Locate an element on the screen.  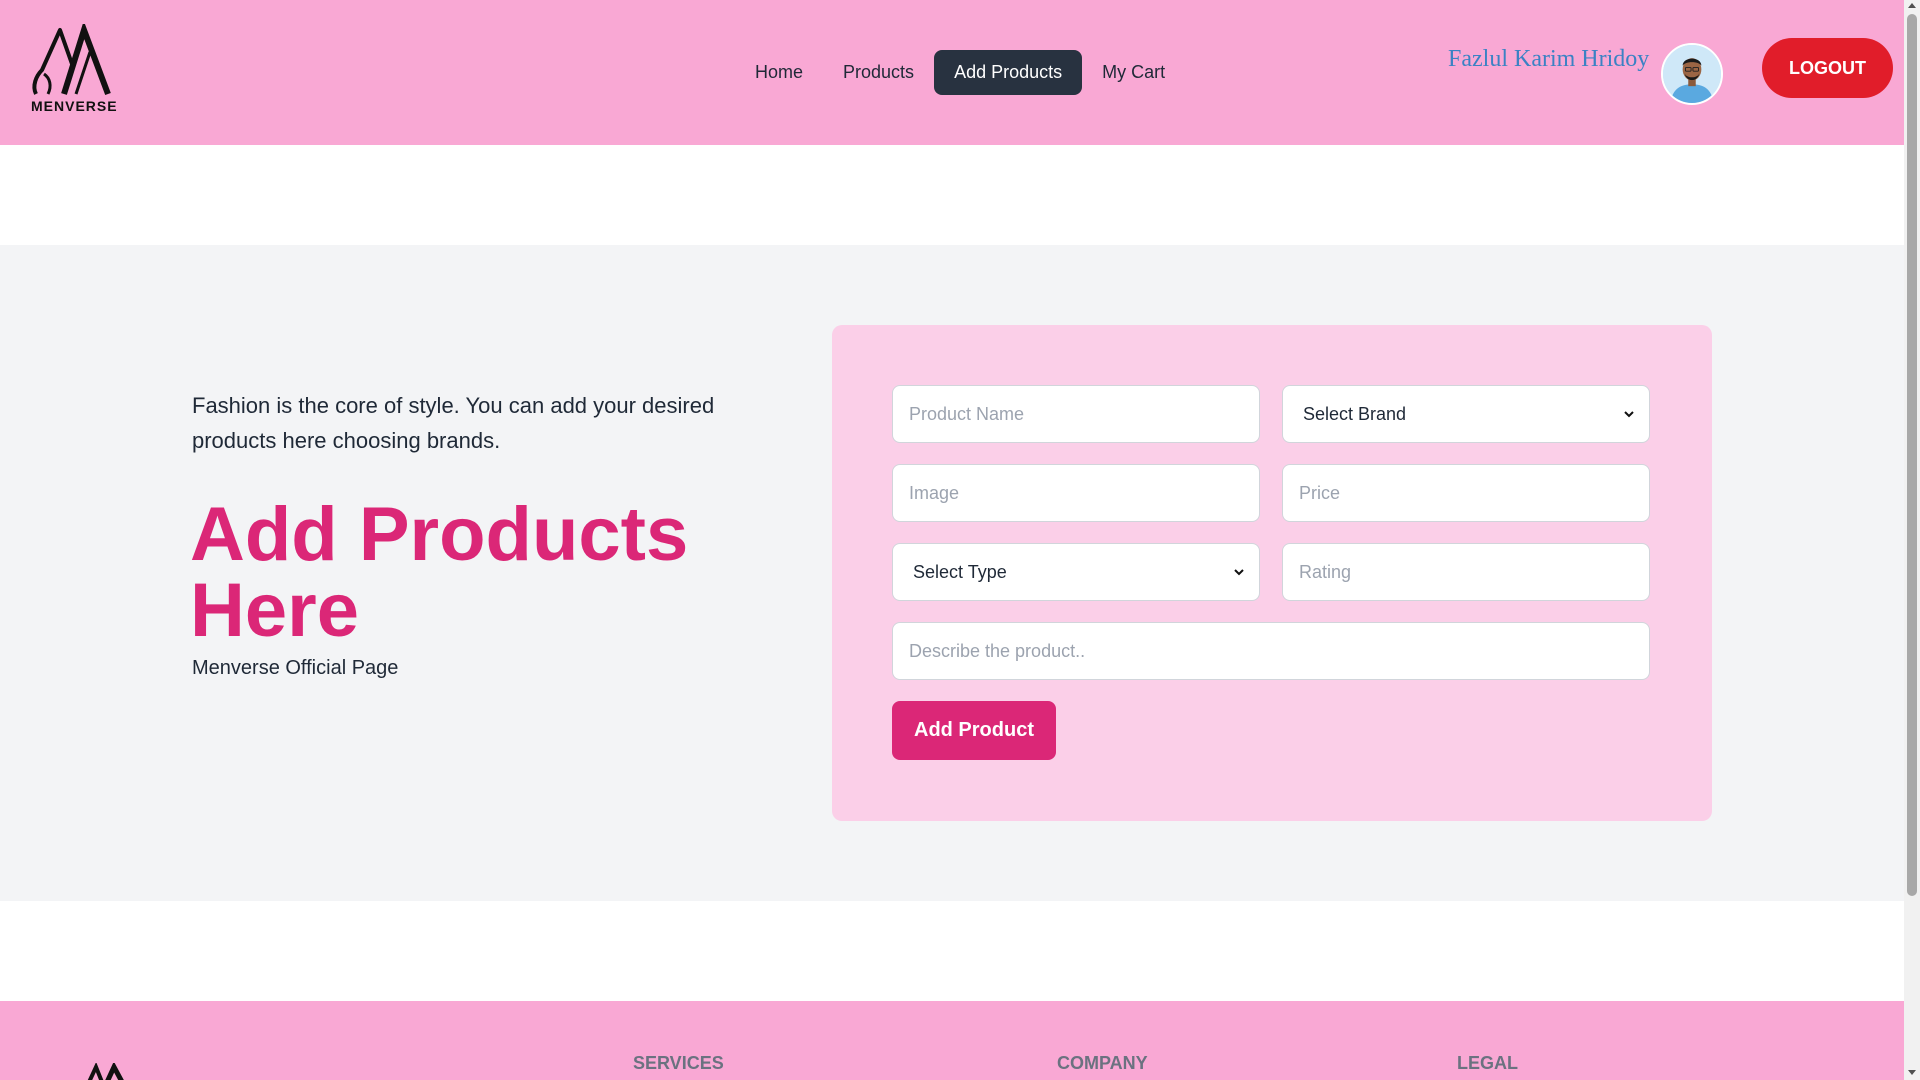
user-avatar is located at coordinates (1692, 74).